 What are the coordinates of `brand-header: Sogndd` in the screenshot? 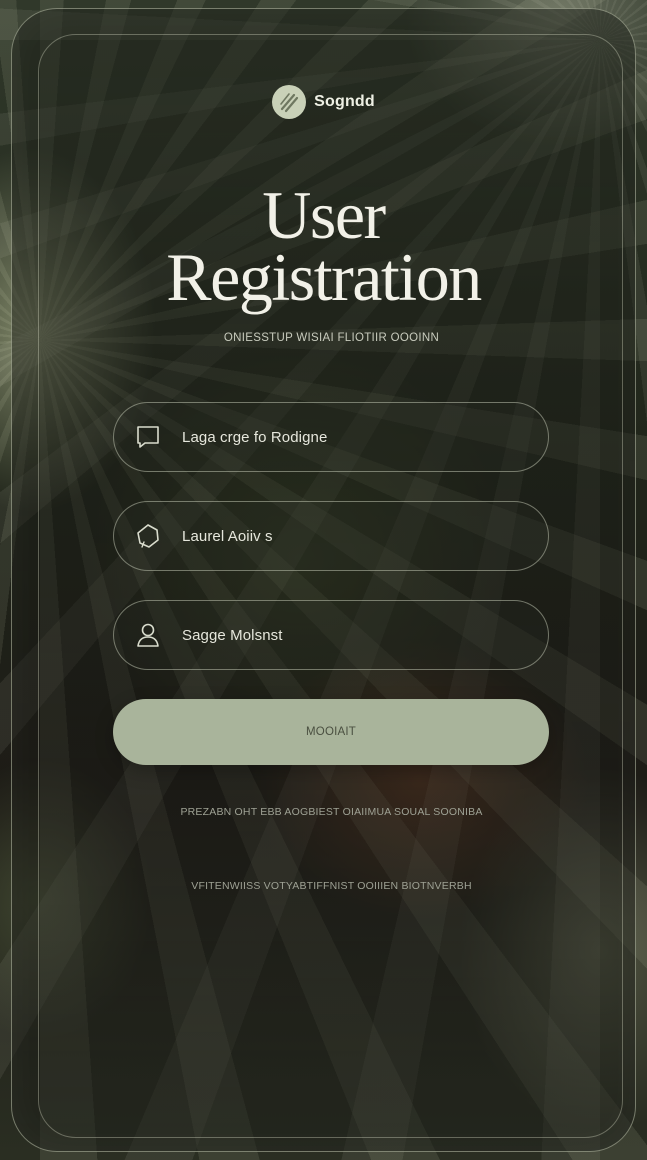 It's located at (323, 102).